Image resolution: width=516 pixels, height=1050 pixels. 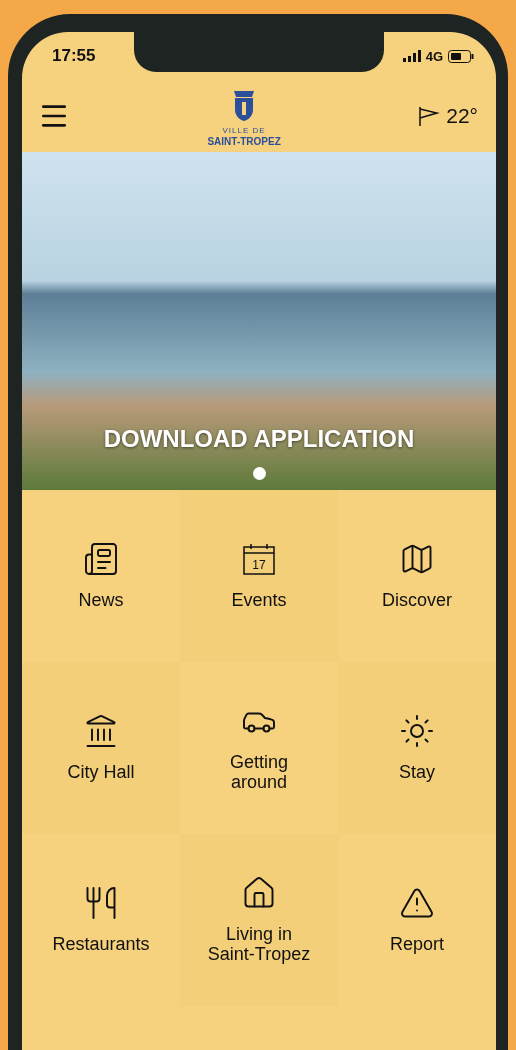 I want to click on menu-tile: Stay, so click(x=417, y=748).